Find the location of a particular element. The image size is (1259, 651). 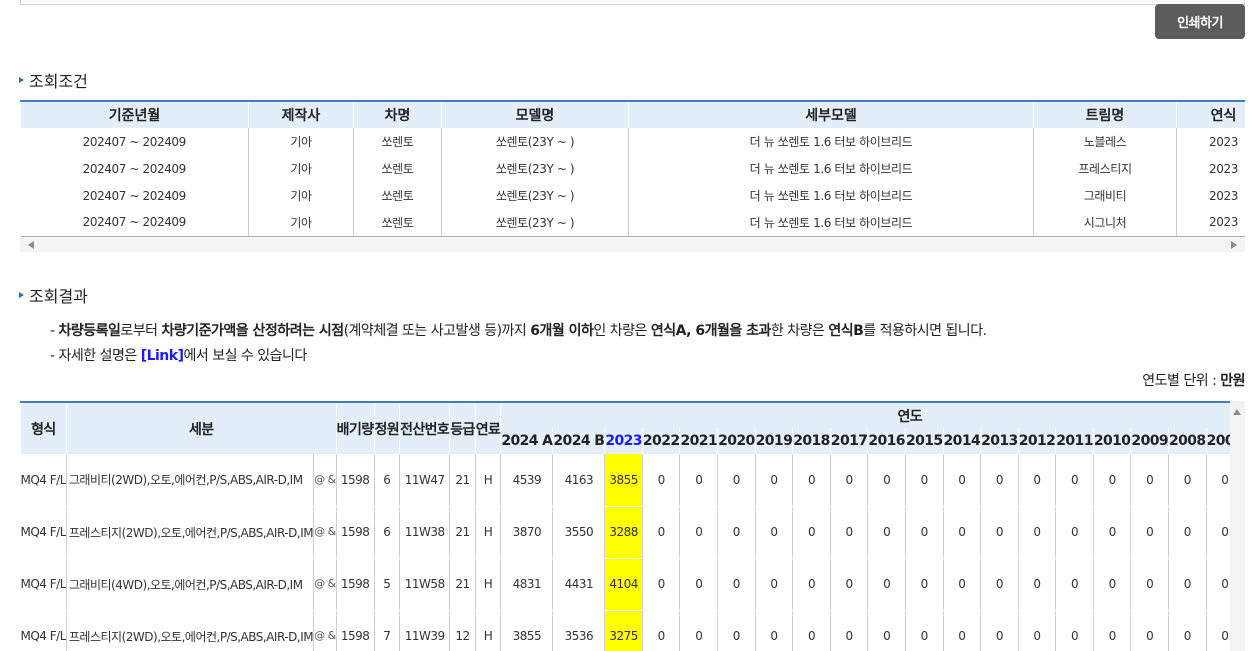

header-year: 2017 is located at coordinates (849, 441).